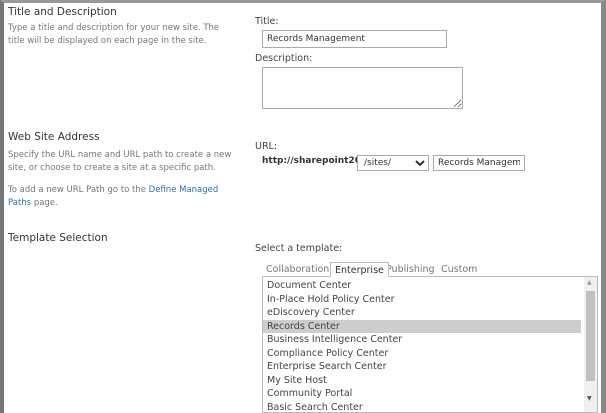 The height and width of the screenshot is (413, 606). I want to click on description-textarea, so click(362, 88).